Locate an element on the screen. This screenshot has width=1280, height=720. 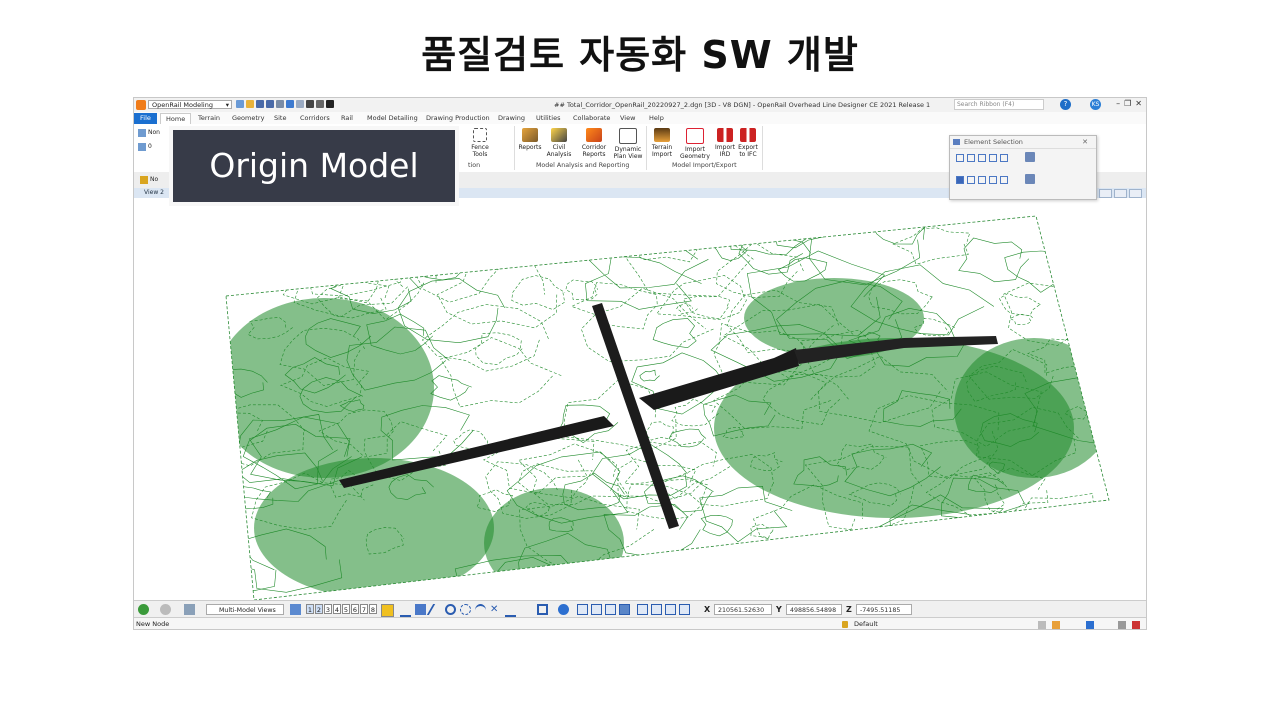
tab-utilities: Utilities is located at coordinates (548, 118).